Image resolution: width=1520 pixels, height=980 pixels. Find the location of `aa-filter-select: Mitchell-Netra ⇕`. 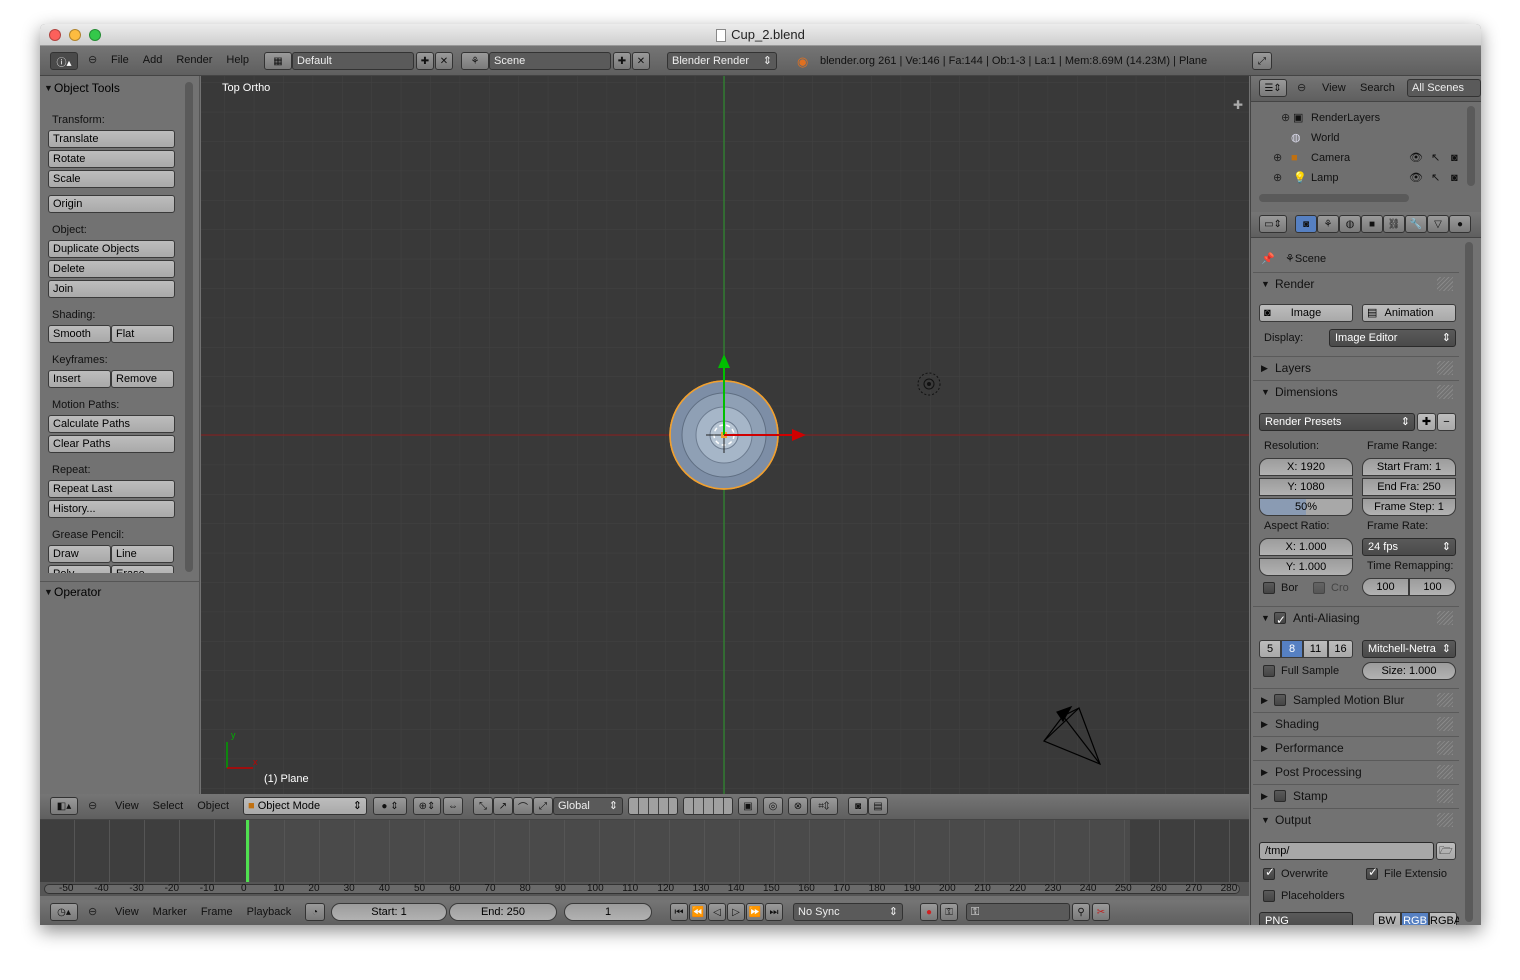

aa-filter-select: Mitchell-Netra ⇕ is located at coordinates (1409, 649).